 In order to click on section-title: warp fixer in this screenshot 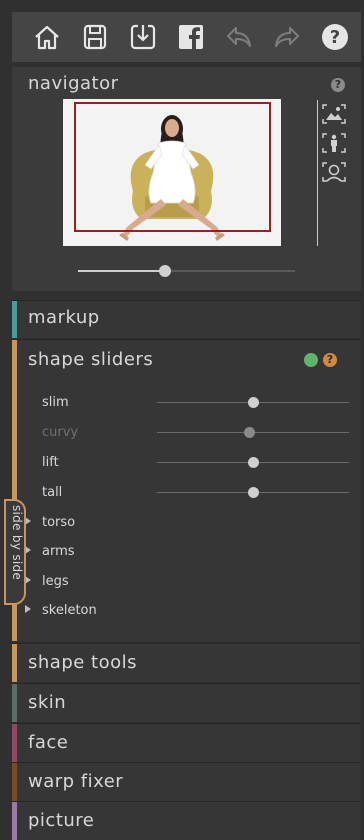, I will do `click(76, 781)`.